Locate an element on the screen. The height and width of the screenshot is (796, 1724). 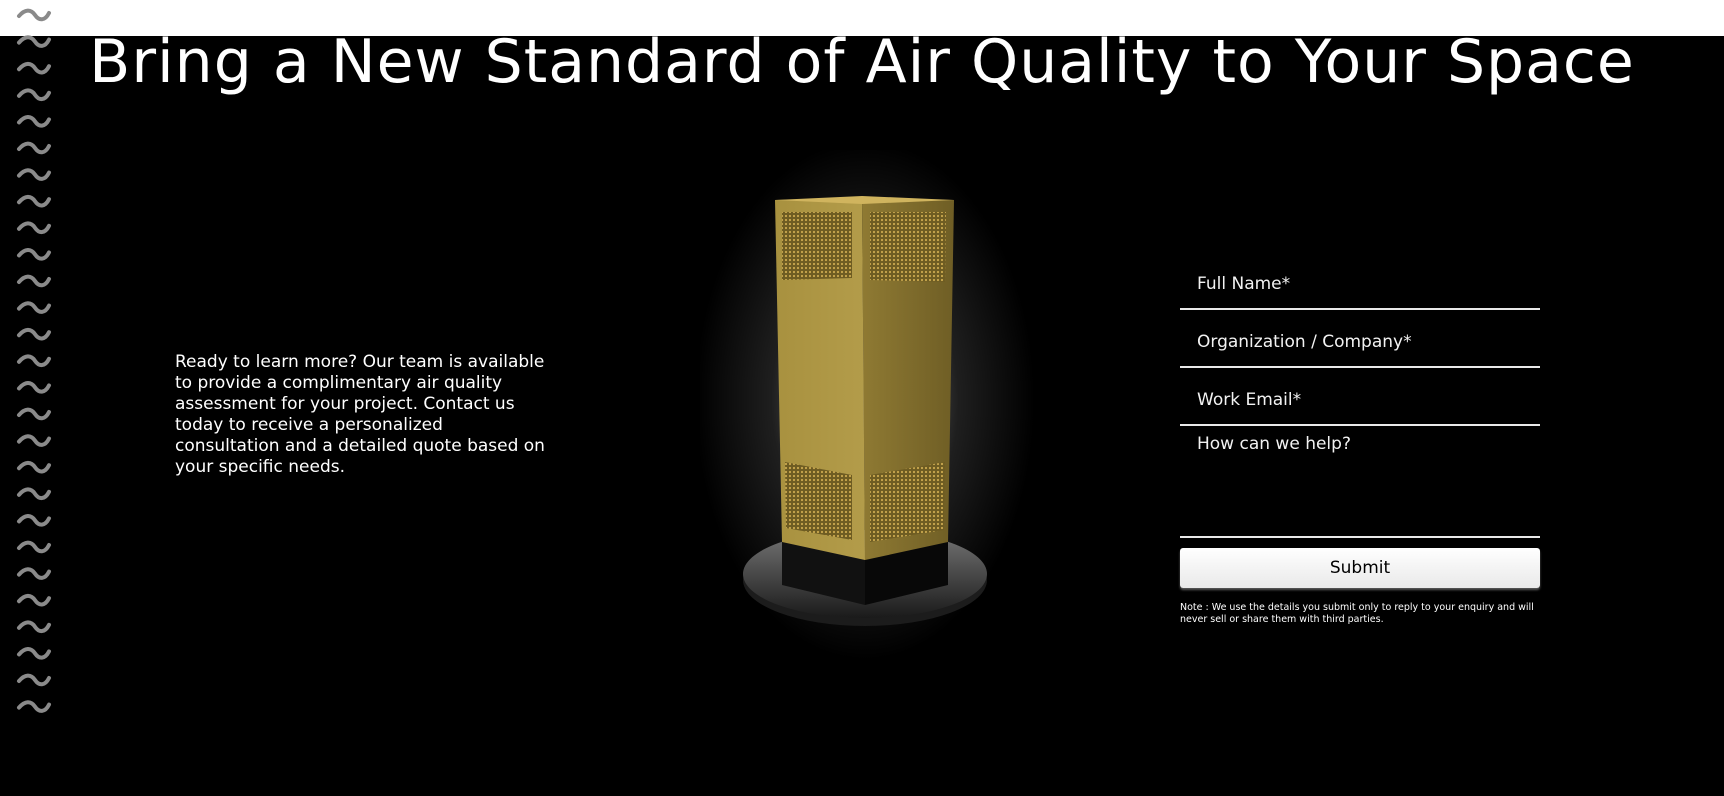
message-field-wrapper is located at coordinates (1360, 483).